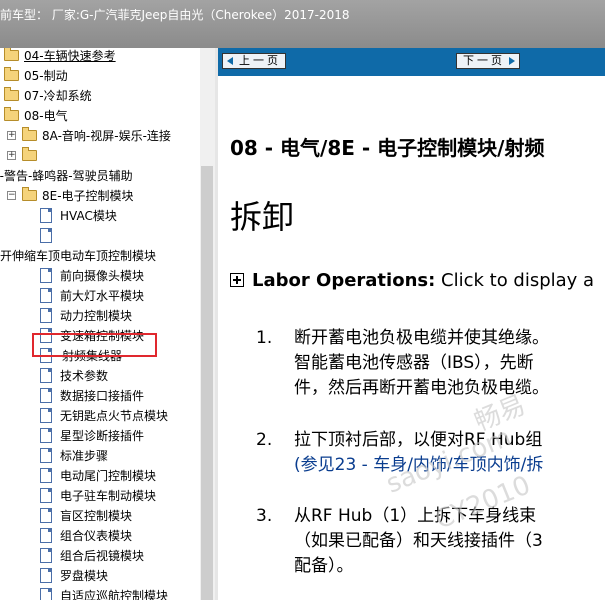  Describe the element at coordinates (484, 60) in the screenshot. I see `next-page-label: 下一页` at that location.